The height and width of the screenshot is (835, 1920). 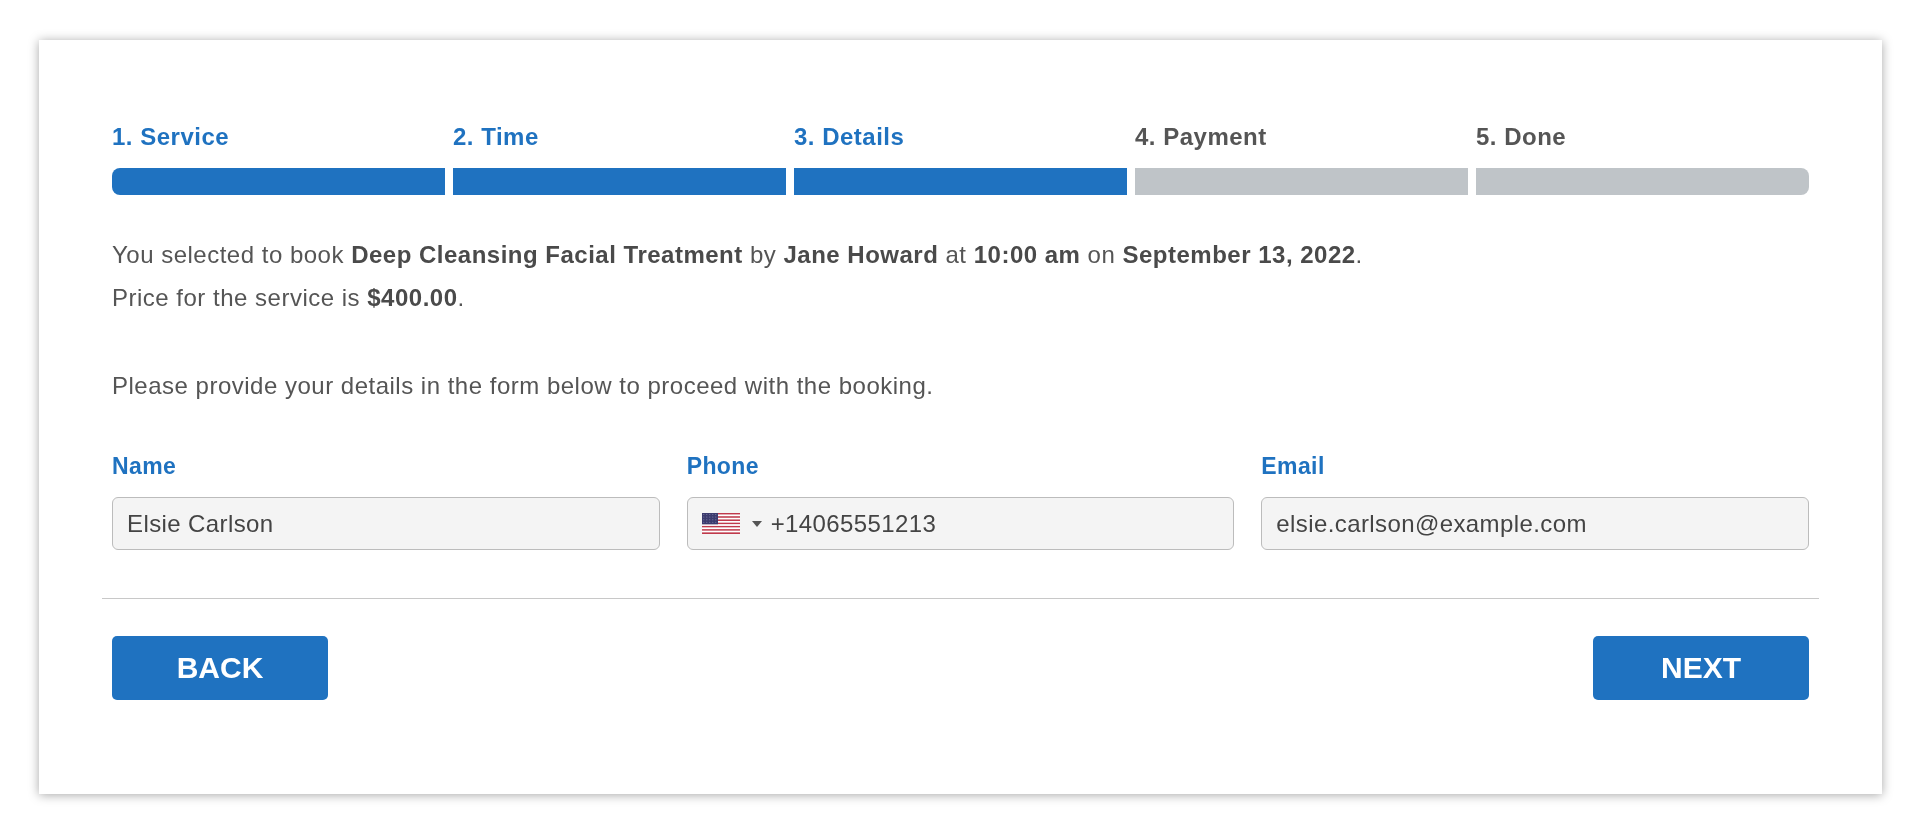 I want to click on caret-icon, so click(x=756, y=523).